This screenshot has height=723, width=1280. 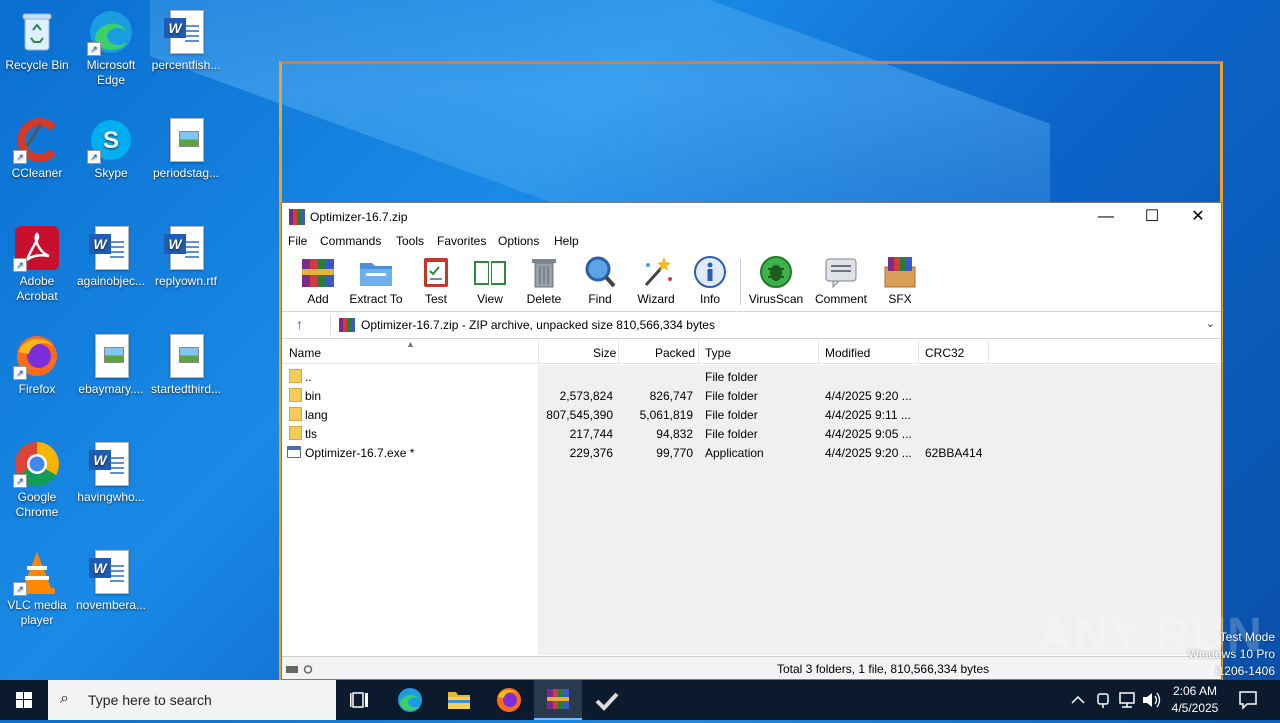 What do you see at coordinates (410, 241) in the screenshot?
I see `menu-tools: Tools` at bounding box center [410, 241].